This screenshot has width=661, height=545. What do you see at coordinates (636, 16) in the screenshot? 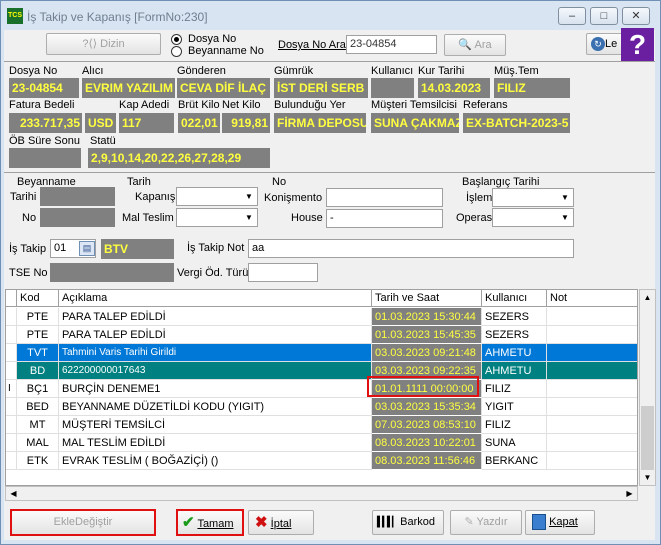
I see `close-button: ✕` at bounding box center [636, 16].